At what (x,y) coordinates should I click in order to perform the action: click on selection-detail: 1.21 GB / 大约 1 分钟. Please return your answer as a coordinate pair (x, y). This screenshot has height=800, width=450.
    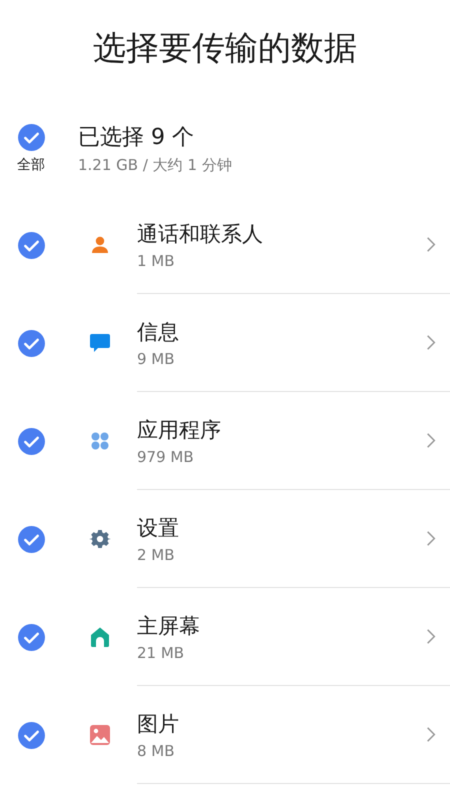
    Looking at the image, I should click on (155, 165).